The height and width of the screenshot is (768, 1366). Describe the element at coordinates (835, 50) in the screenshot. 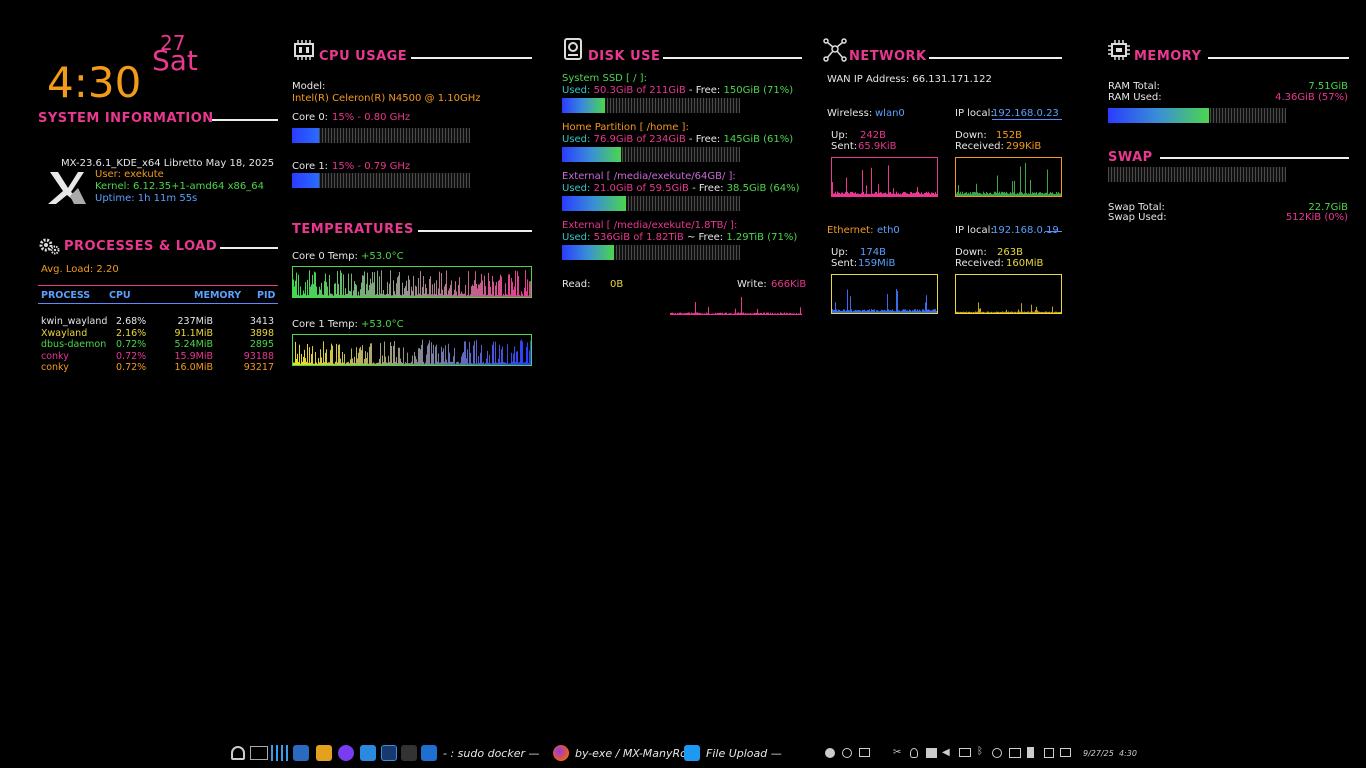

I see `network-icon` at that location.